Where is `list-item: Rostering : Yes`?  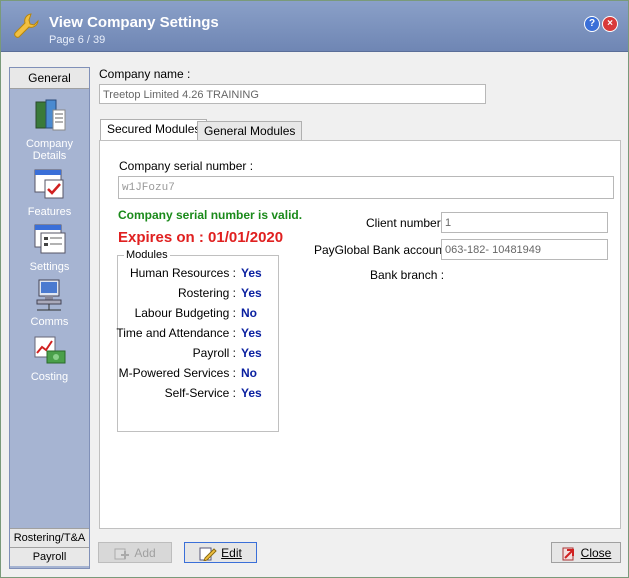 list-item: Rostering : Yes is located at coordinates (219, 293).